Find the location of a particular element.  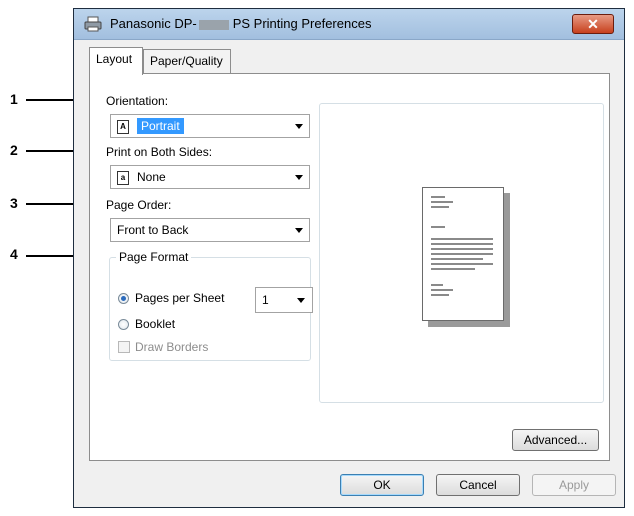

ok-button: OK is located at coordinates (382, 485).